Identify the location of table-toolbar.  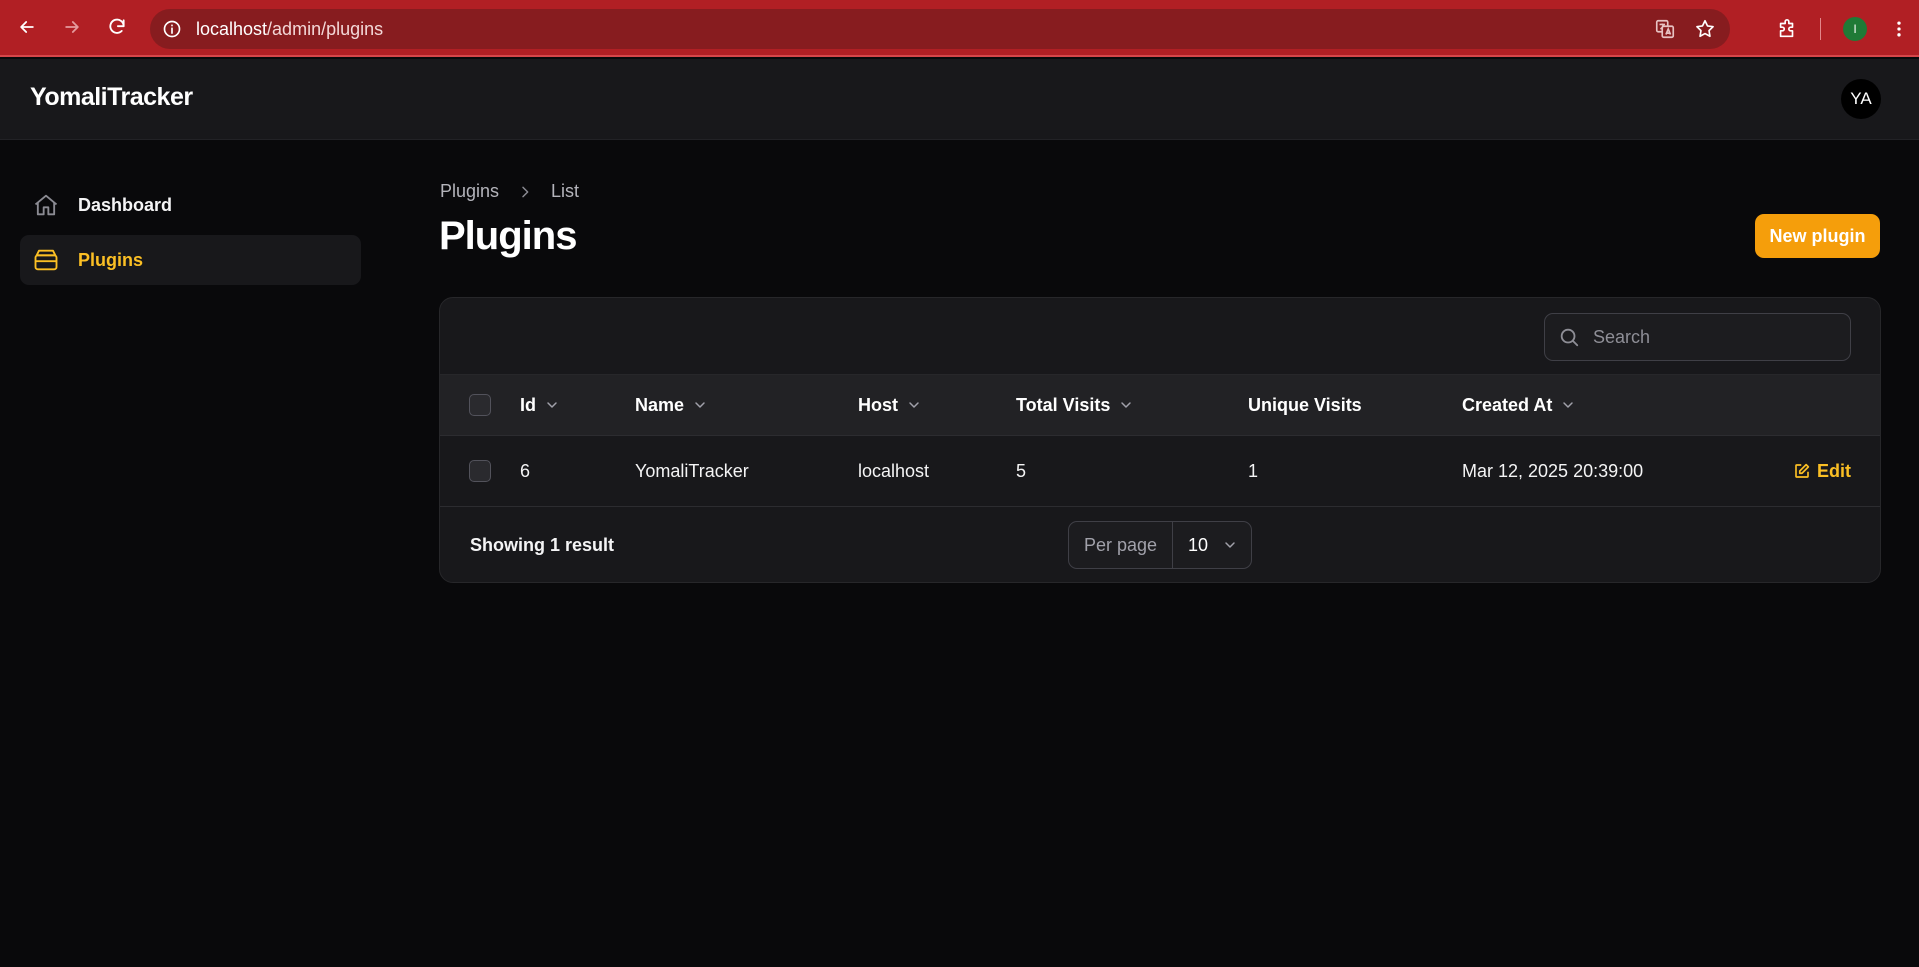
(1160, 336).